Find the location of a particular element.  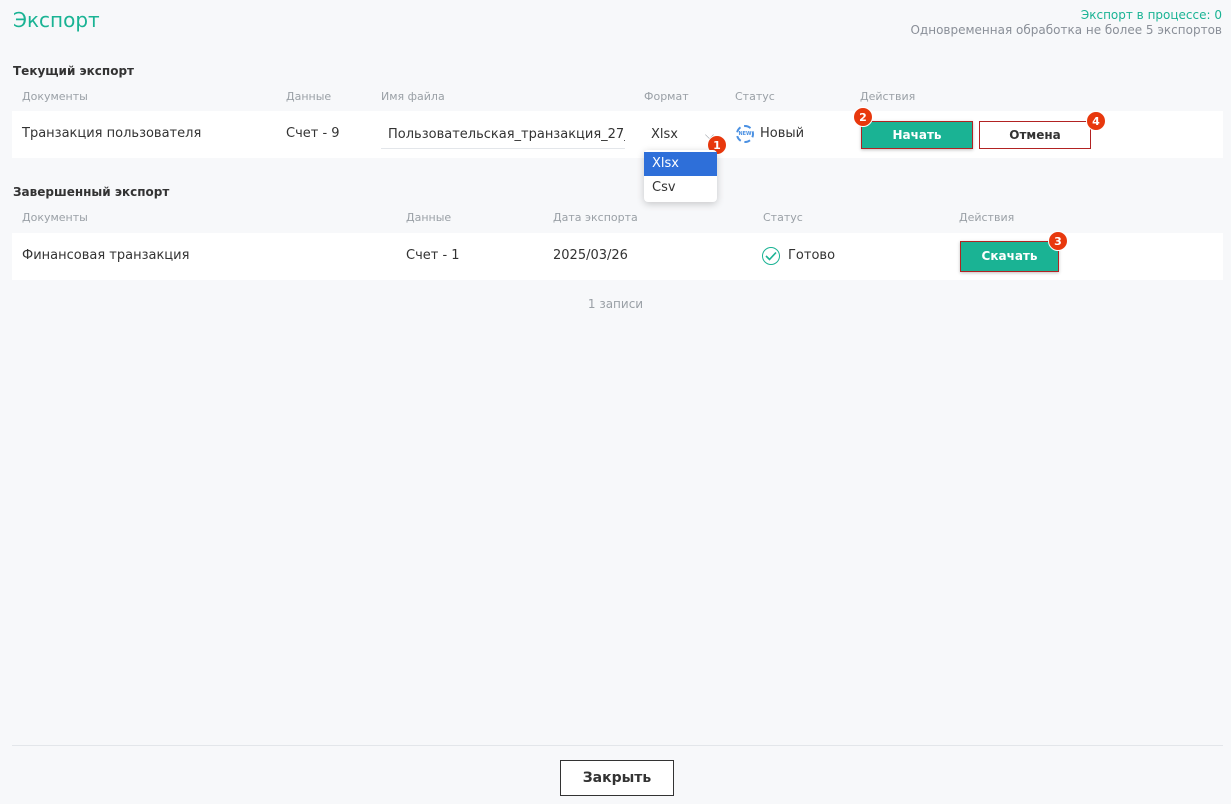

filename-input: Пользовательская_транзакция_27_03_ is located at coordinates (503, 135).